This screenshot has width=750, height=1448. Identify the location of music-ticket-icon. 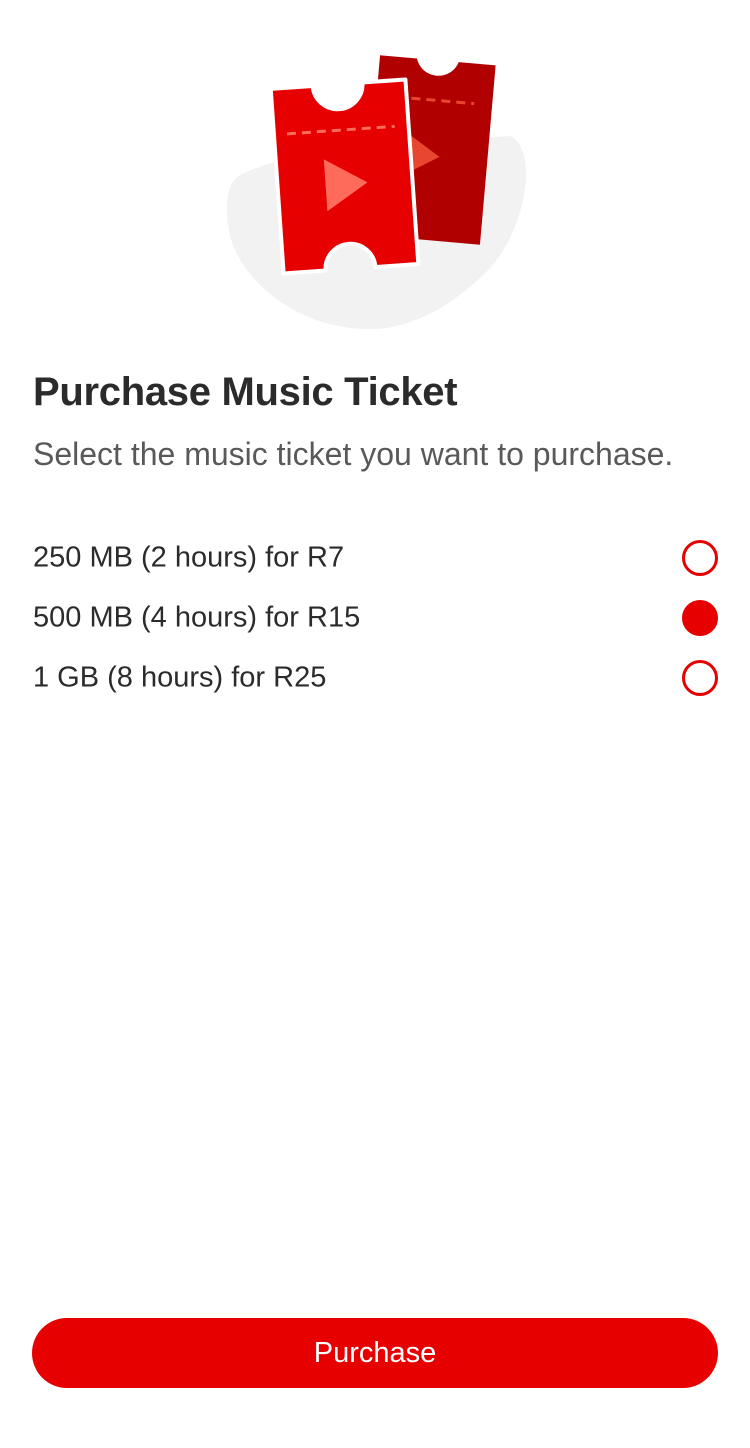
(376, 192).